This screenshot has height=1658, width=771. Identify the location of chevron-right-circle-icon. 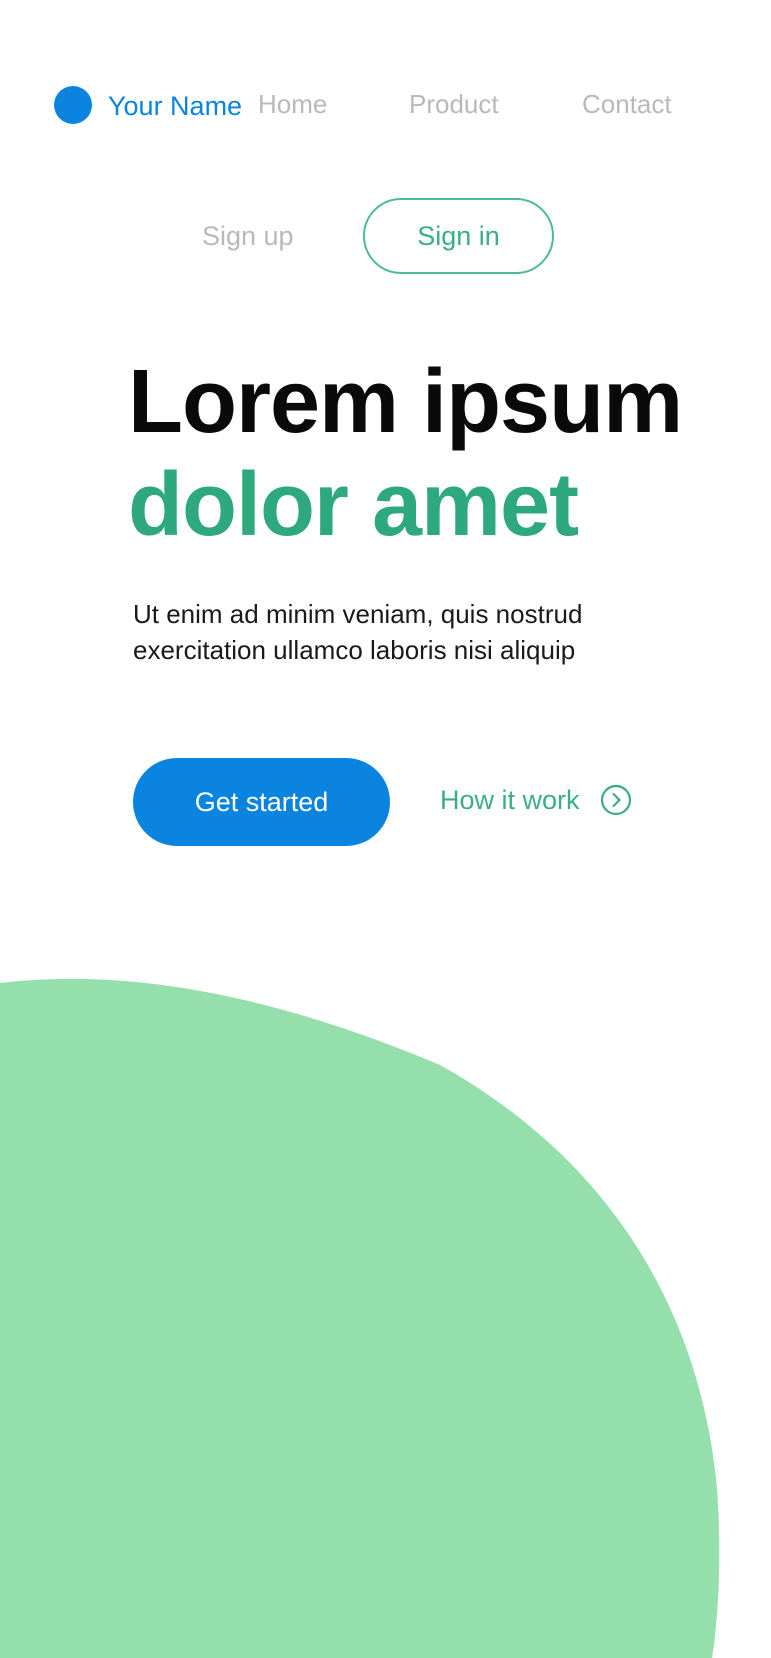
(616, 800).